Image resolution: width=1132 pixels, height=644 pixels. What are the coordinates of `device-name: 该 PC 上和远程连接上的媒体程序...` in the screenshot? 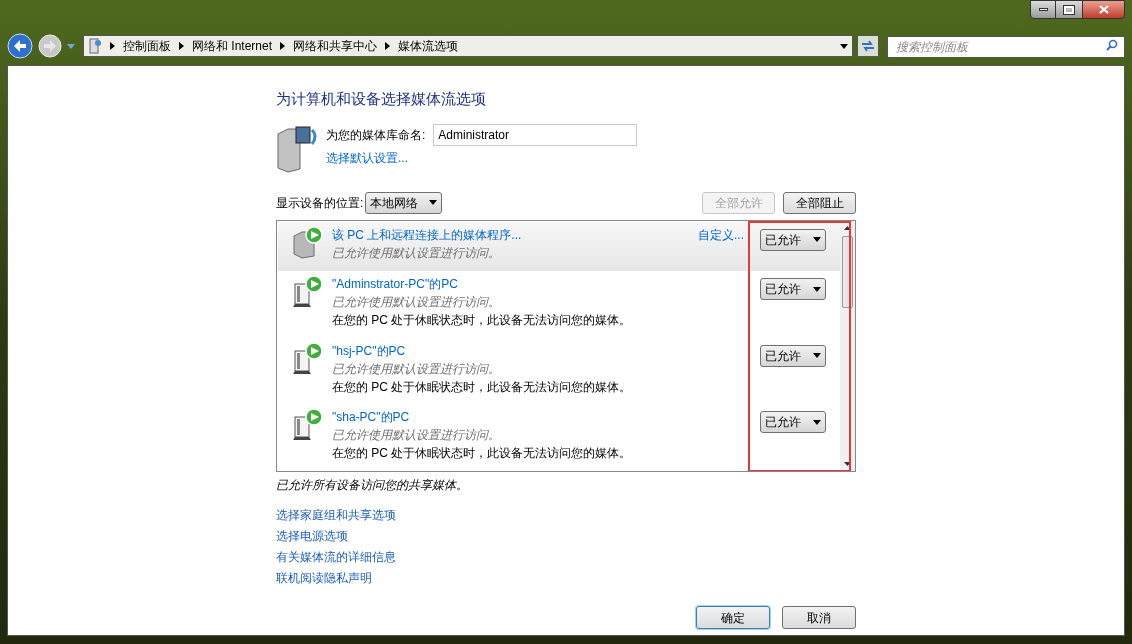 It's located at (427, 234).